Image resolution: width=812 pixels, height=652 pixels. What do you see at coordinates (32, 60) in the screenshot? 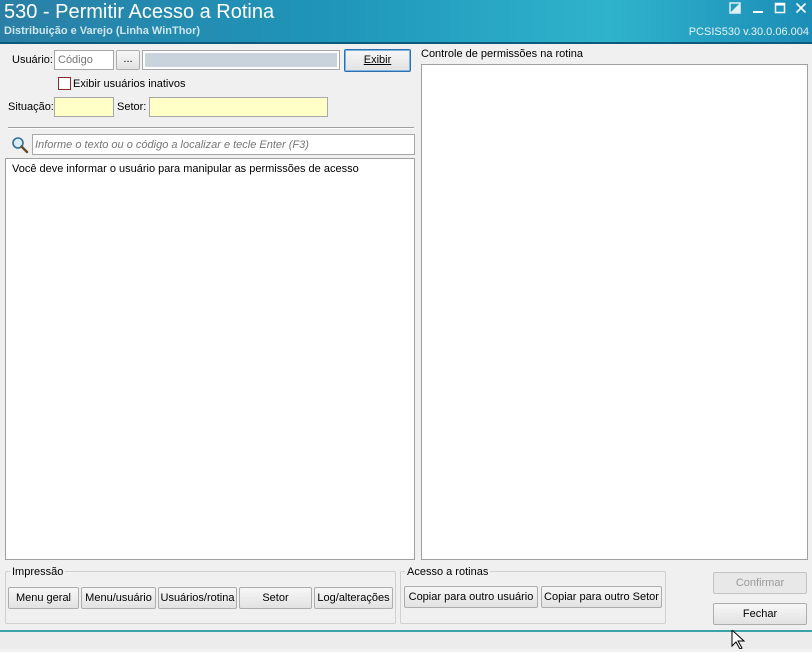
I see `usuario-label: Usuário:` at bounding box center [32, 60].